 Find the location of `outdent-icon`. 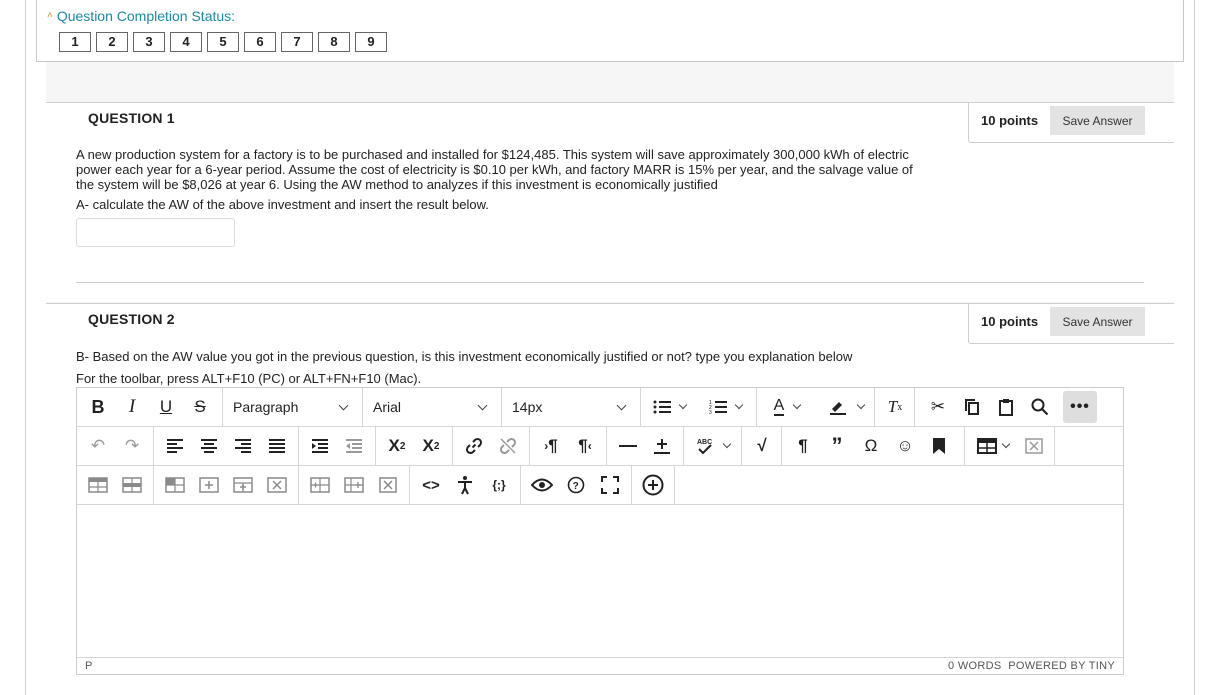

outdent-icon is located at coordinates (354, 446).